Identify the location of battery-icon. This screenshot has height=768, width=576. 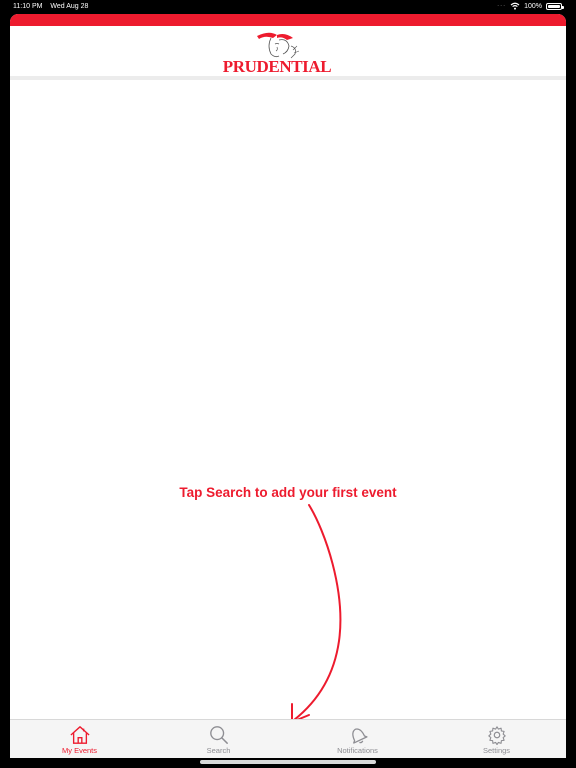
(555, 6).